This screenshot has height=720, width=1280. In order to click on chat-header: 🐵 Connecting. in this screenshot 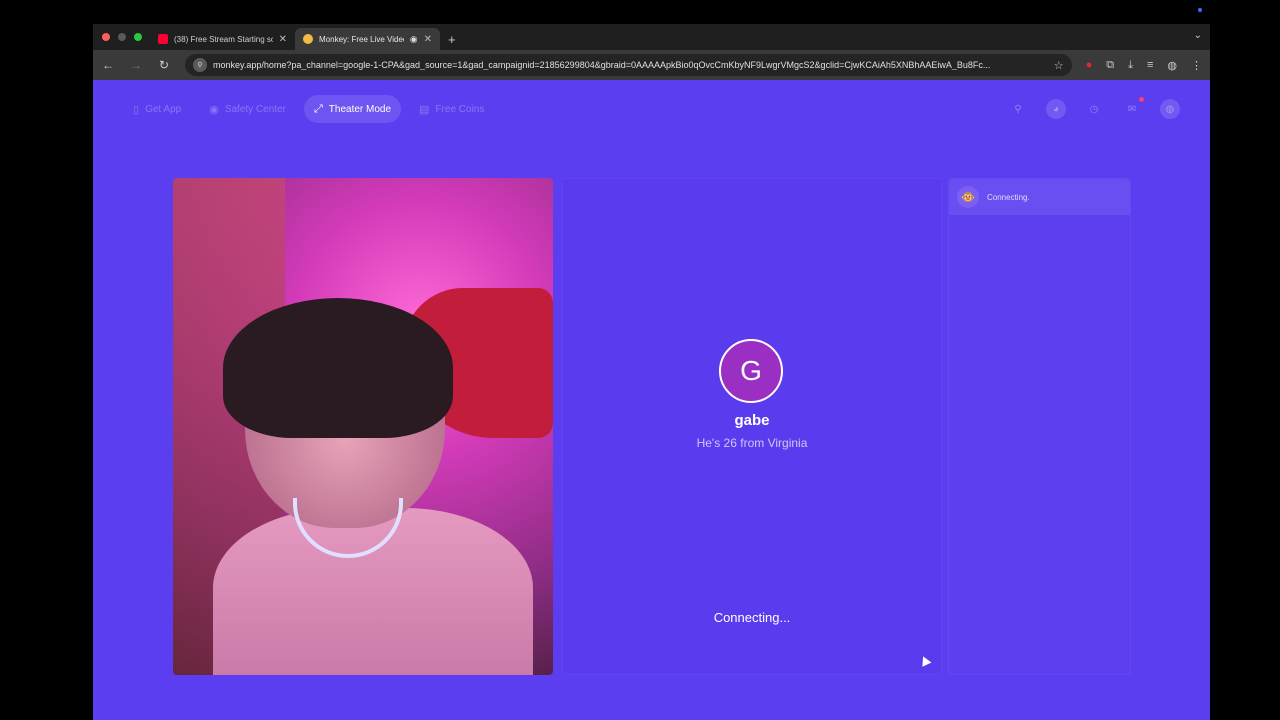, I will do `click(1039, 197)`.